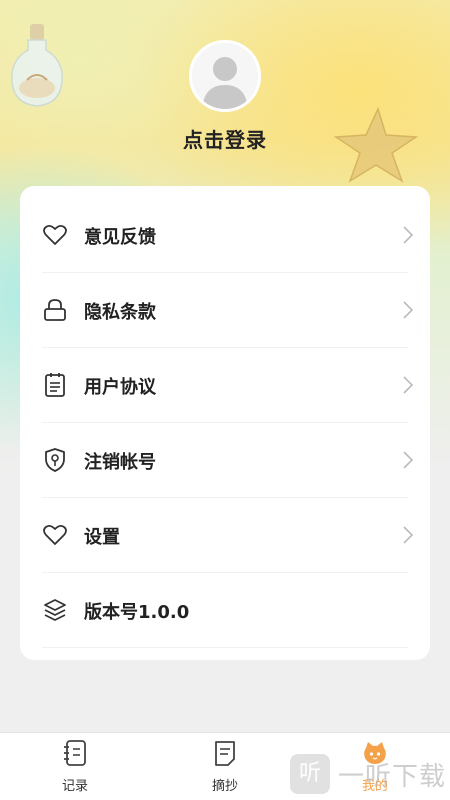 The height and width of the screenshot is (800, 450). I want to click on tab-label: 记录, so click(74, 786).